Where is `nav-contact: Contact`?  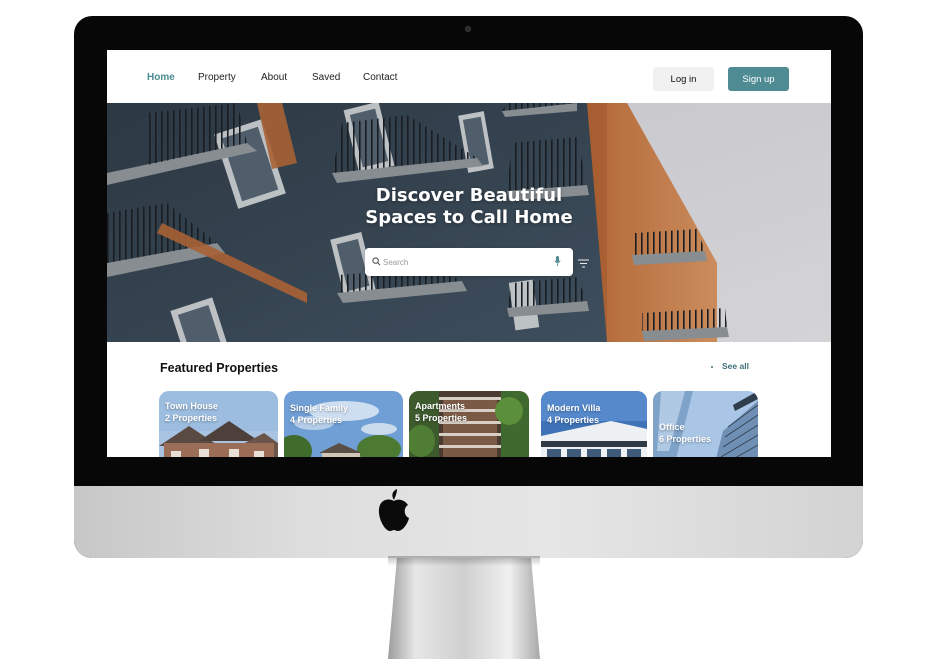
nav-contact: Contact is located at coordinates (380, 77).